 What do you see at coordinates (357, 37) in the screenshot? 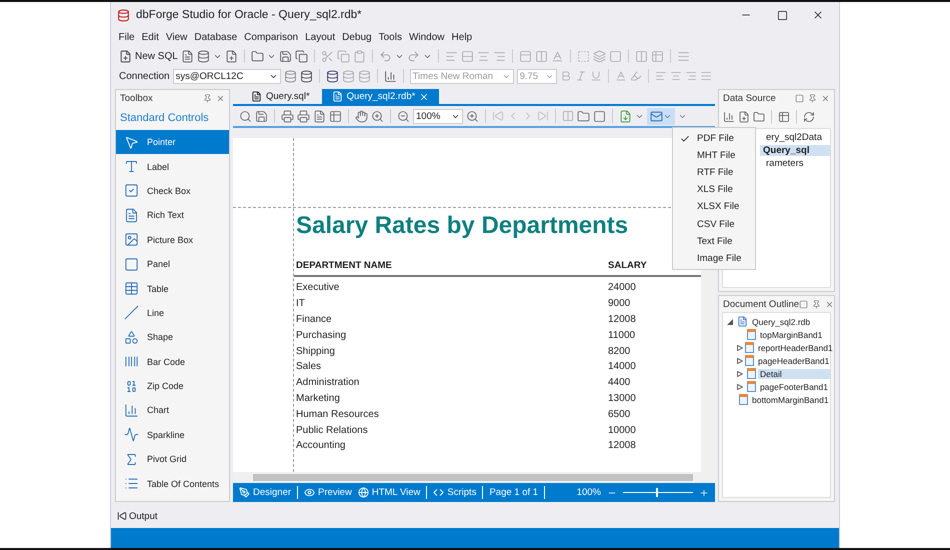
I see `menu-item: Debug` at bounding box center [357, 37].